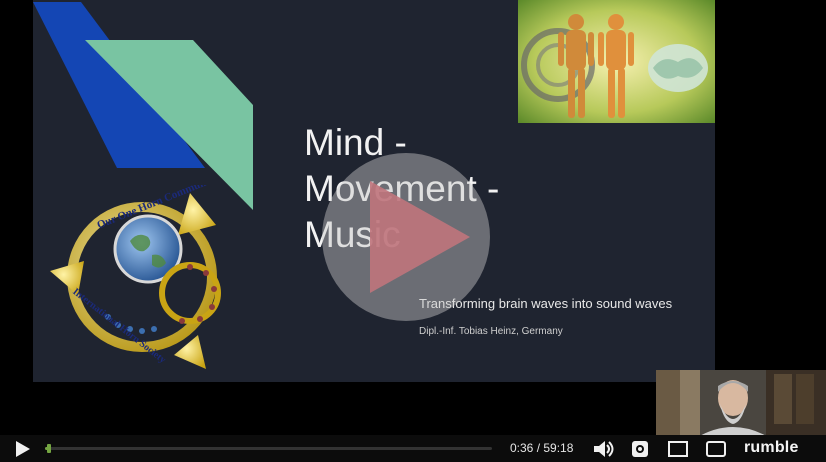 This screenshot has height=462, width=826. Describe the element at coordinates (771, 448) in the screenshot. I see `rumble-logo: rumble` at that location.